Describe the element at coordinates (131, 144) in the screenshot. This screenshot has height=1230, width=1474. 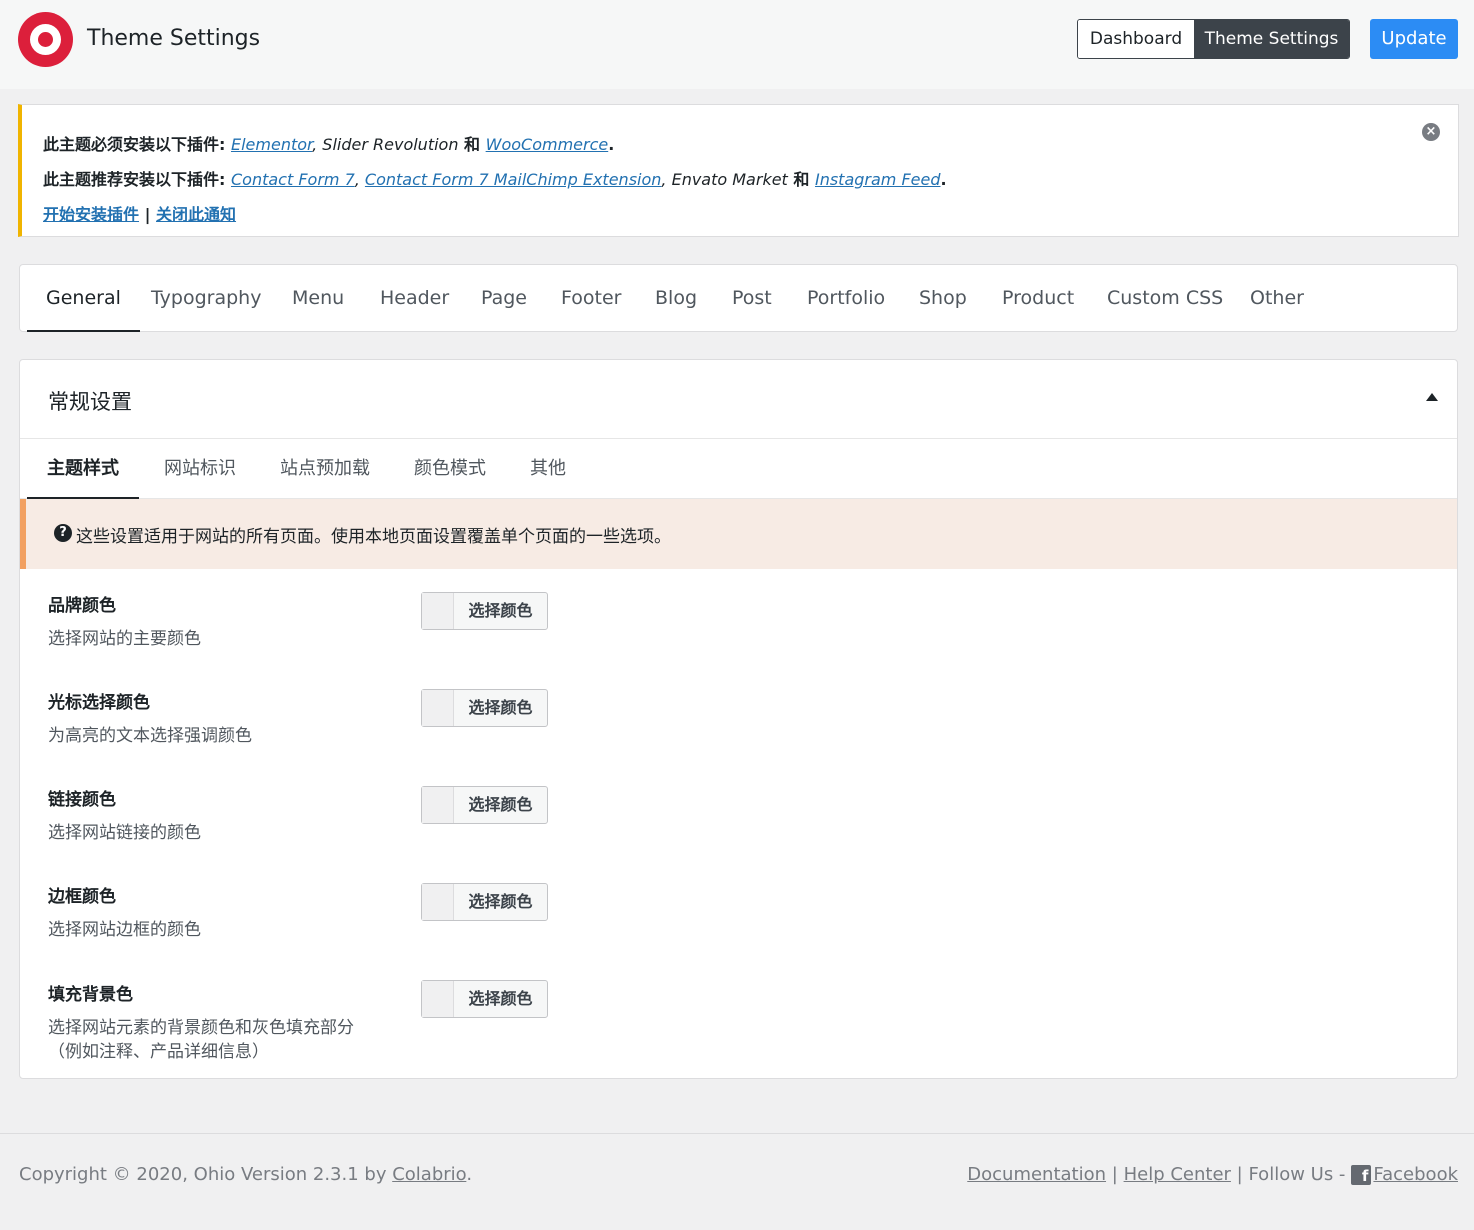
I see `required-prefix: 此主题必须安装以下插件` at that location.